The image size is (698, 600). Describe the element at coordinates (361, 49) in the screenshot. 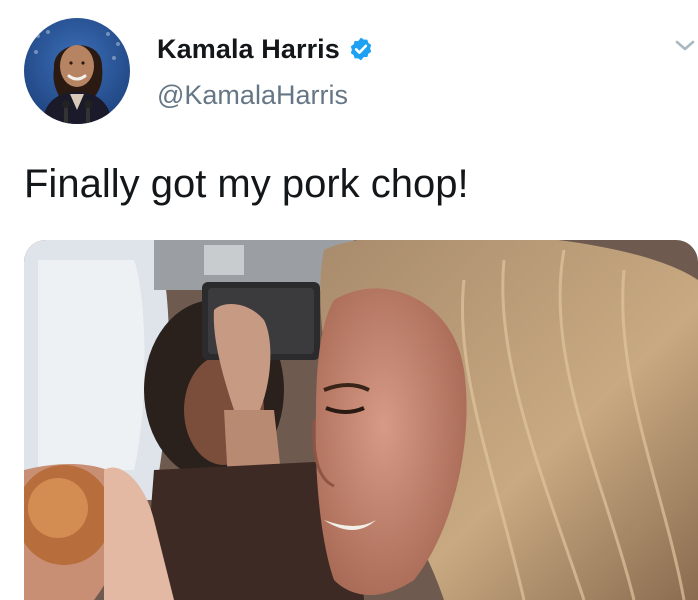

I see `verified-badge-icon` at that location.